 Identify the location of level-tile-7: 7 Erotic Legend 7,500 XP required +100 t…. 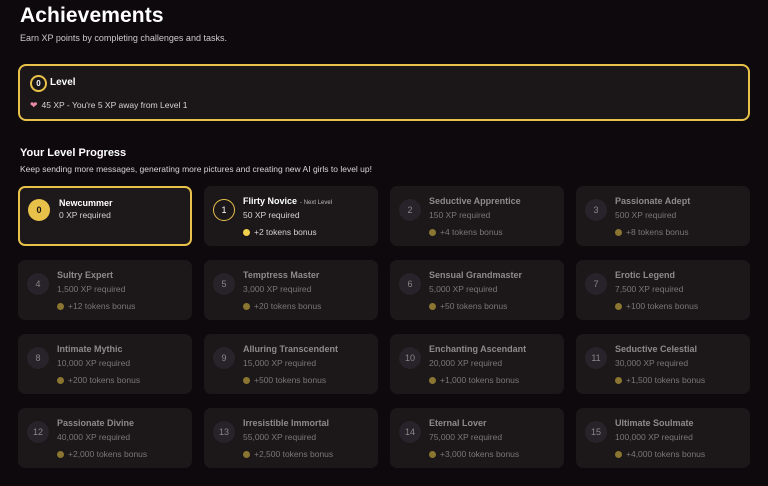
(663, 290).